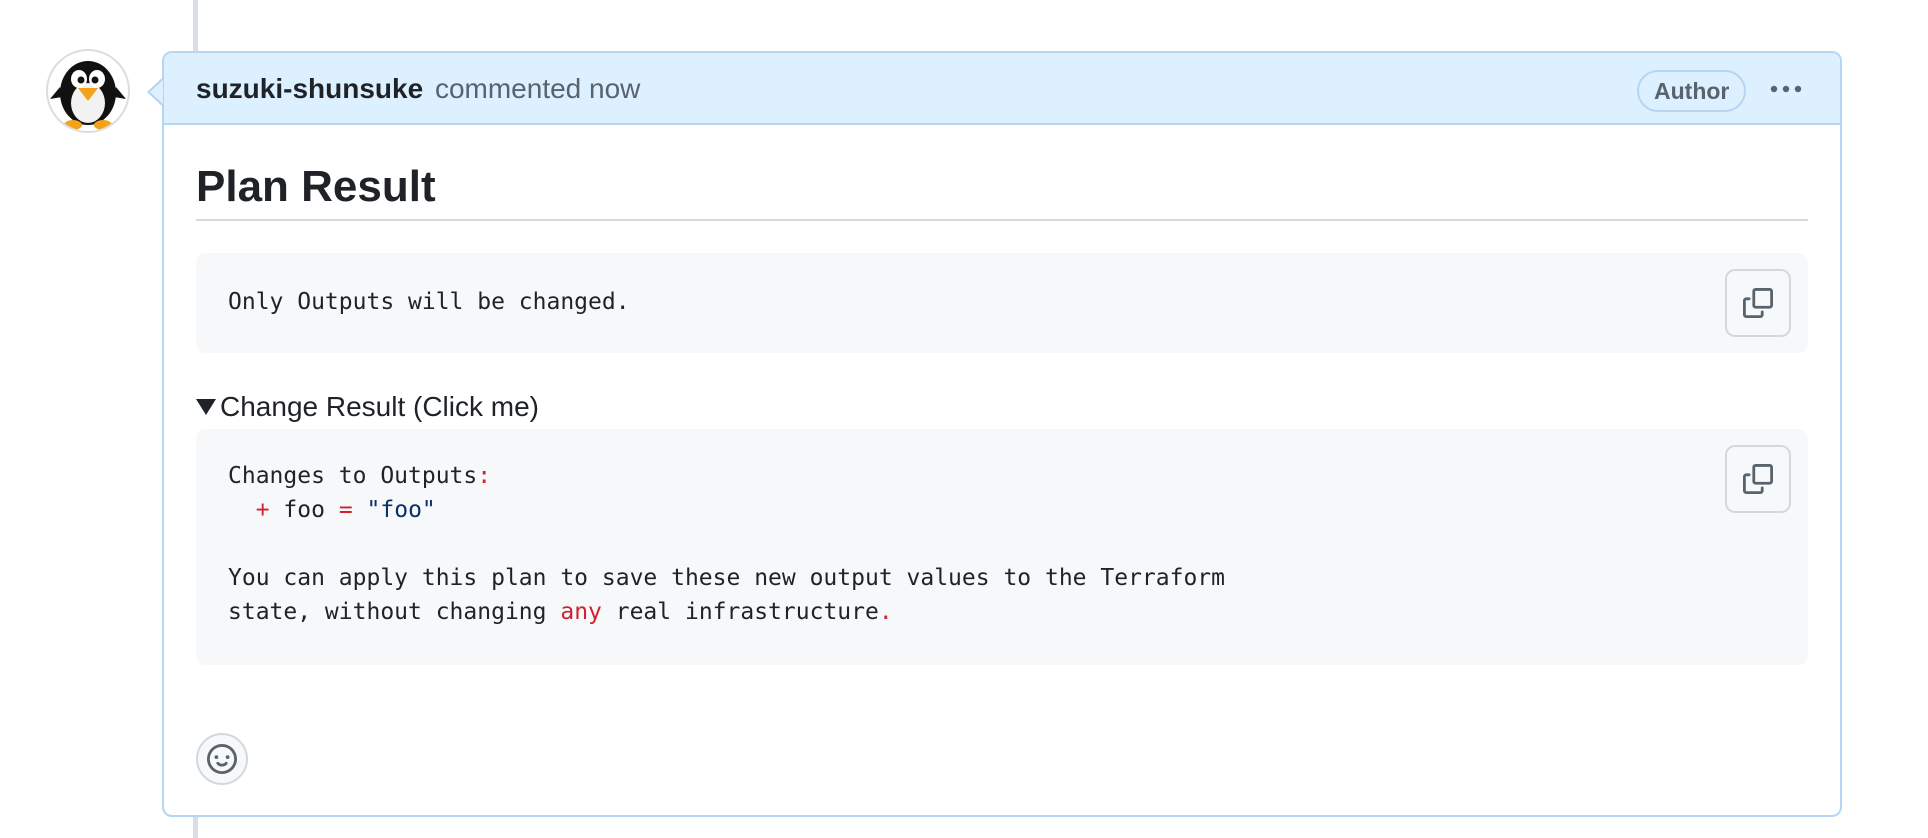 This screenshot has width=1928, height=838. I want to click on add-reaction-button, so click(222, 759).